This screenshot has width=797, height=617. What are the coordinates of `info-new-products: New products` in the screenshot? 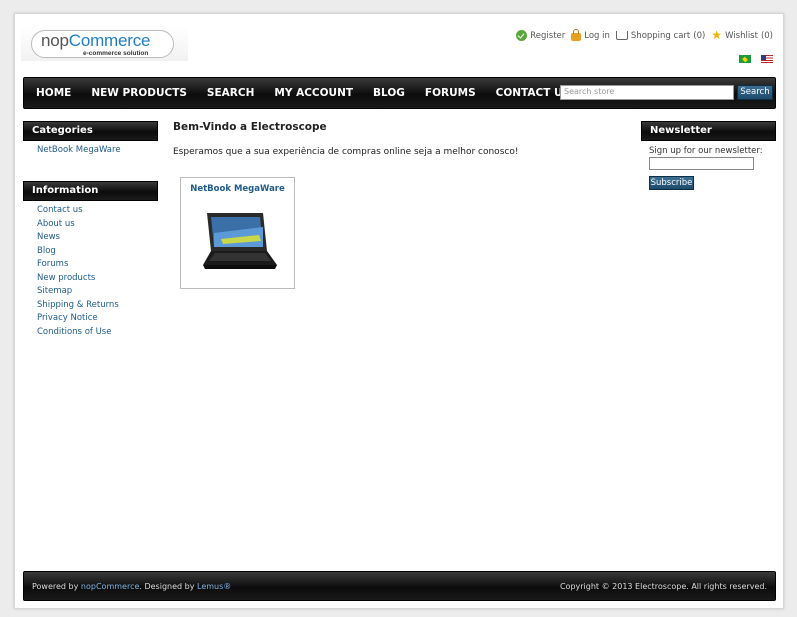 It's located at (78, 279).